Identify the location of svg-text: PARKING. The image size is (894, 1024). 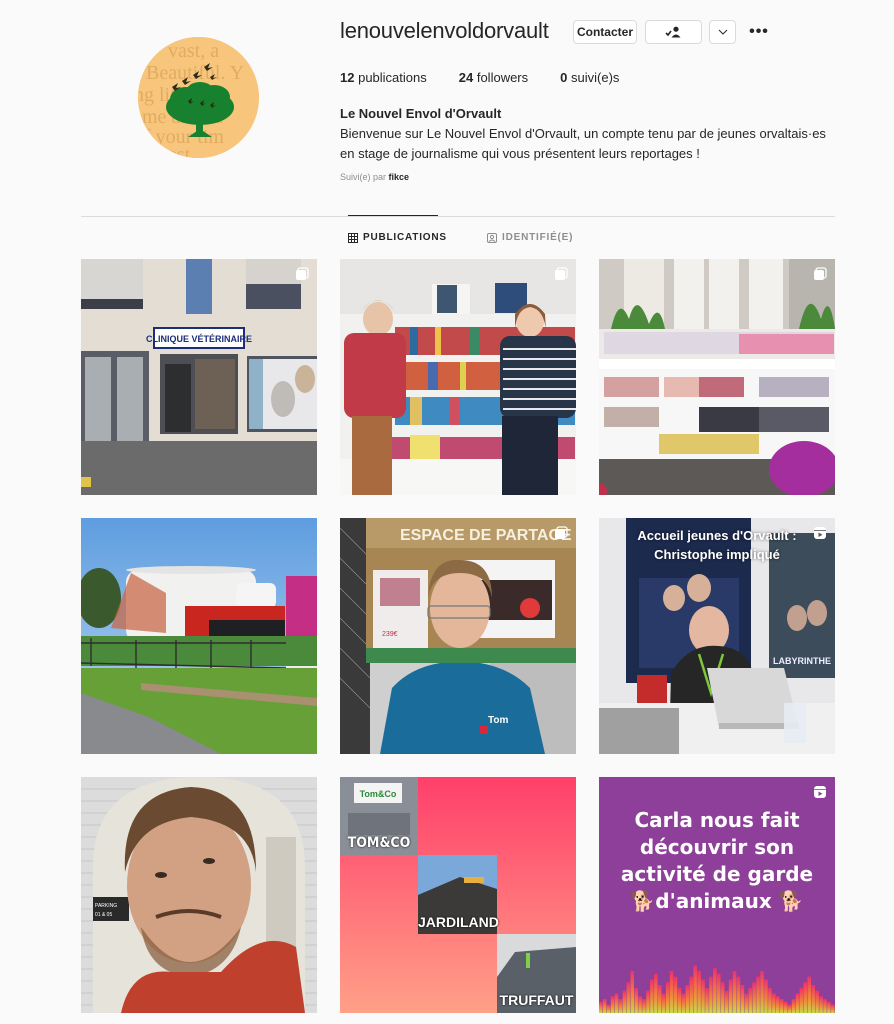
(106, 906).